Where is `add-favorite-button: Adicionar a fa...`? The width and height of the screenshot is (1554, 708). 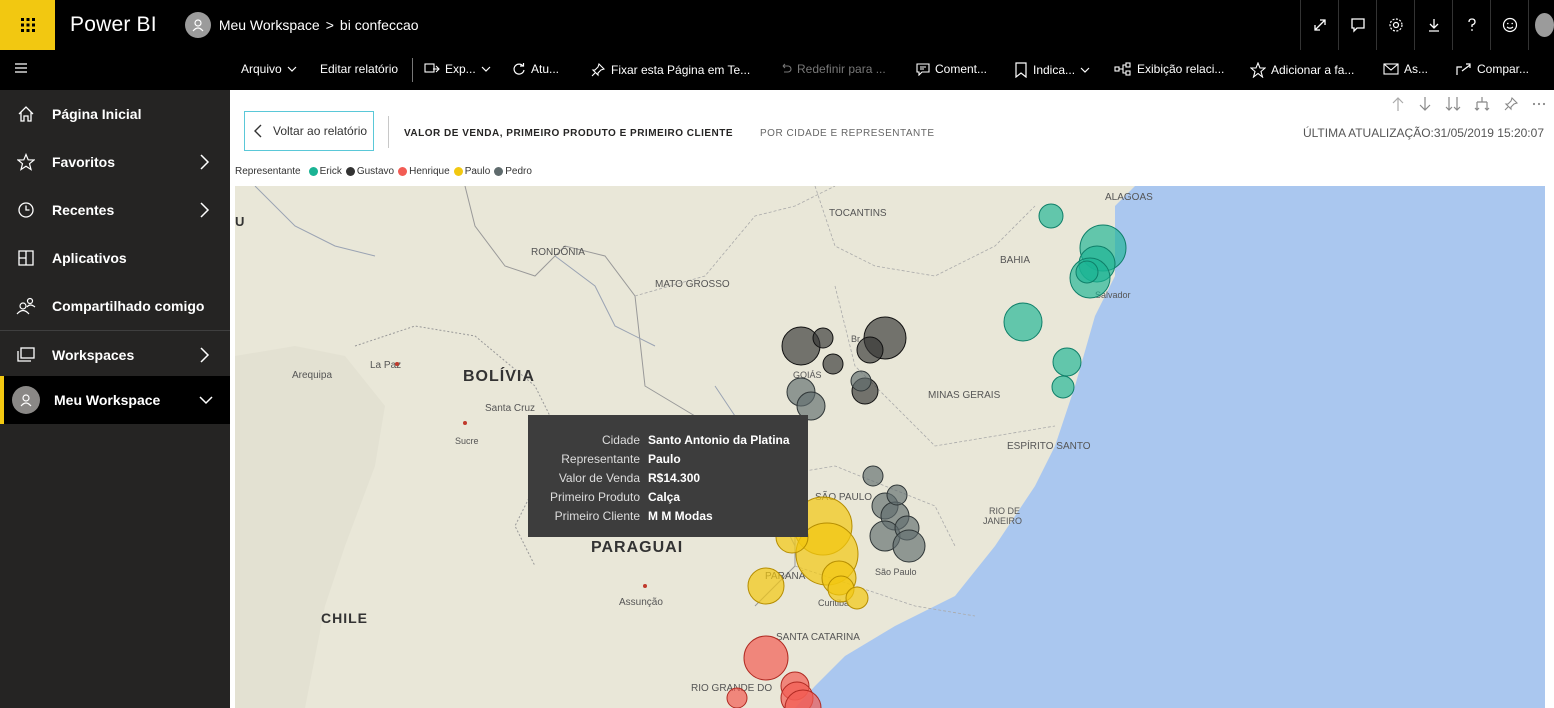
add-favorite-button: Adicionar a fa... is located at coordinates (1302, 70).